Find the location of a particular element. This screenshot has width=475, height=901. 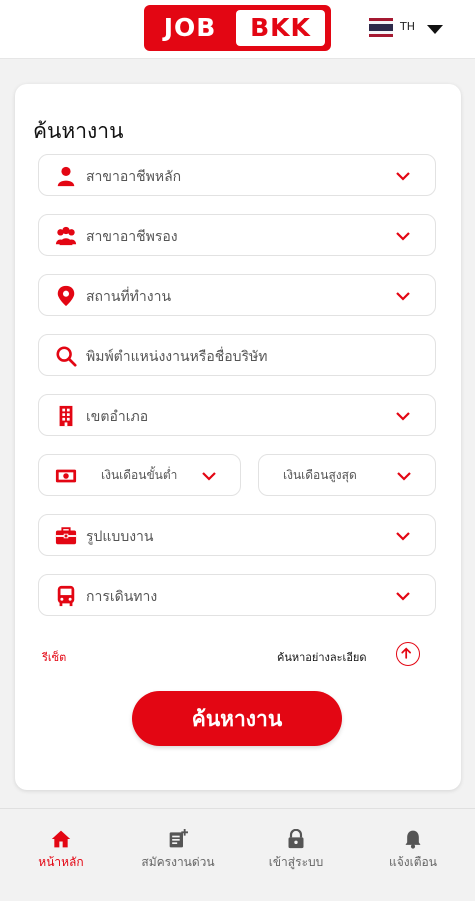

nav-label-home: หน้าหลัก is located at coordinates (61, 862).